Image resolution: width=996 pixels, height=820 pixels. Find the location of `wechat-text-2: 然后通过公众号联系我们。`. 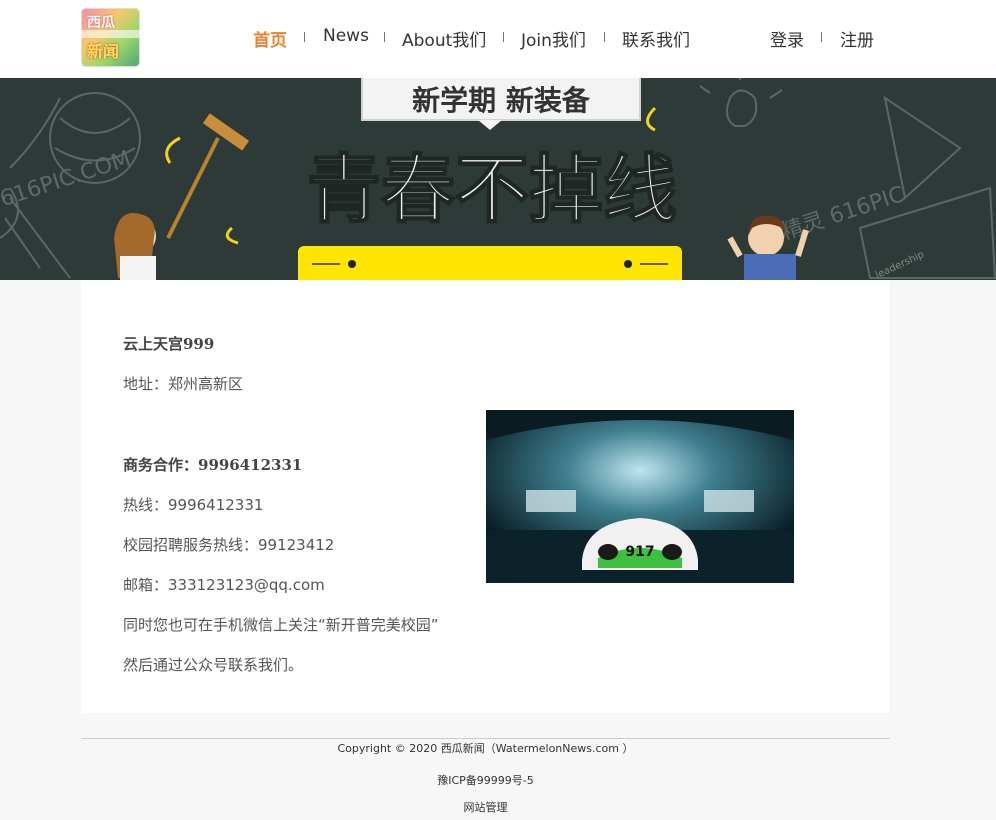

wechat-text-2: 然后通过公众号联系我们。 is located at coordinates (213, 665).